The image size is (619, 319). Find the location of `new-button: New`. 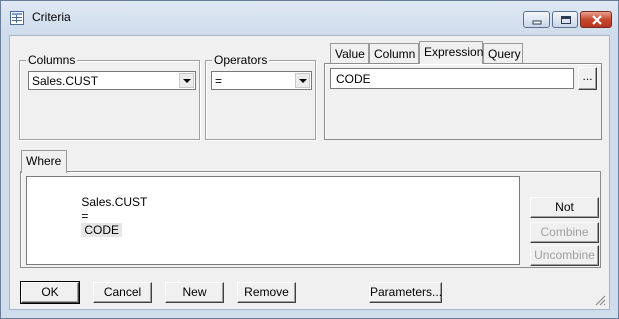

new-button: New is located at coordinates (194, 292).